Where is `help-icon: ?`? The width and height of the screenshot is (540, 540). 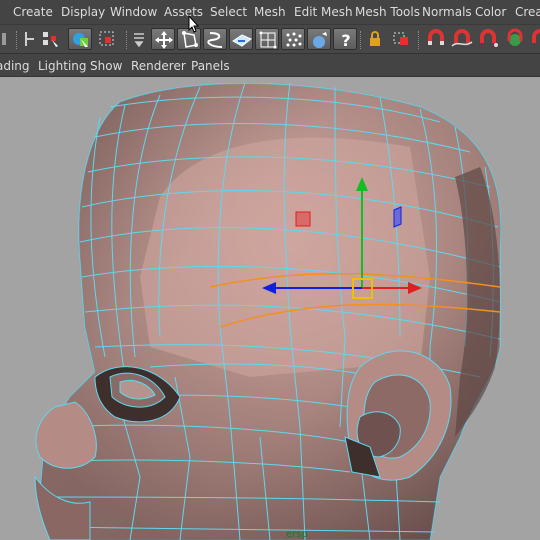
help-icon: ? is located at coordinates (345, 39).